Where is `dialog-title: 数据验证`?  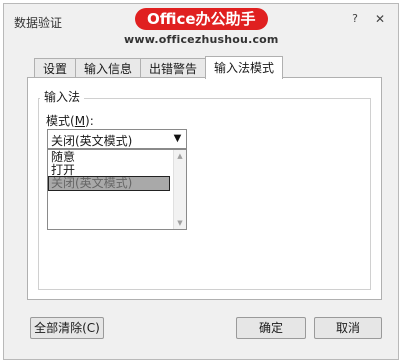 dialog-title: 数据验证 is located at coordinates (38, 23).